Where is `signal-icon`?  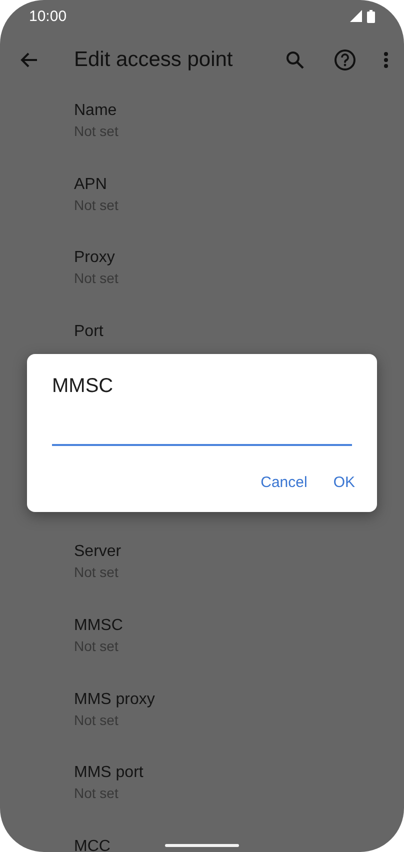
signal-icon is located at coordinates (356, 16).